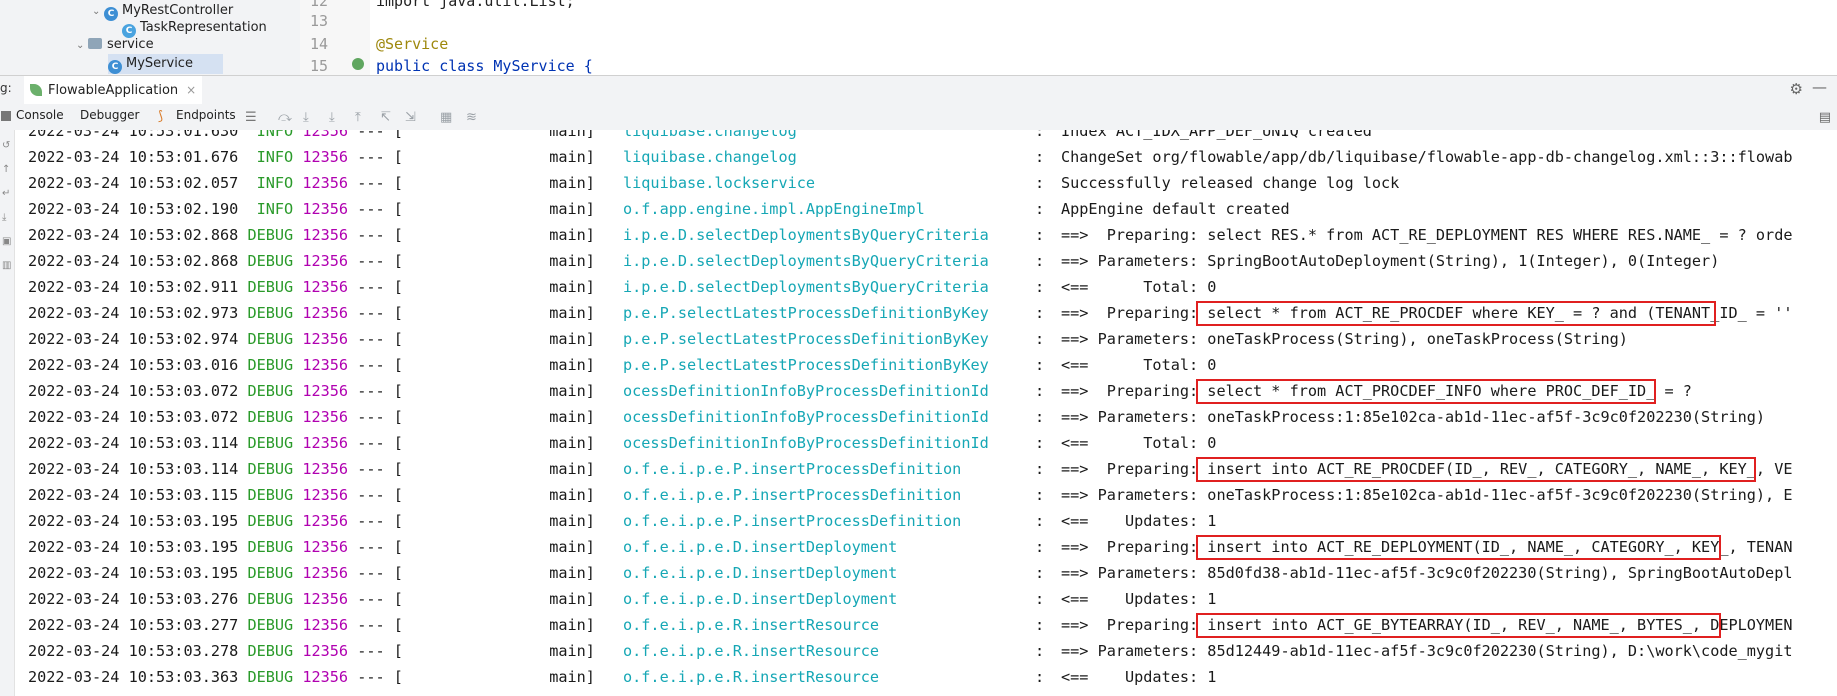  Describe the element at coordinates (133, 391) in the screenshot. I see `log-timestamp: 2022-03-24 10:53:03.072` at that location.